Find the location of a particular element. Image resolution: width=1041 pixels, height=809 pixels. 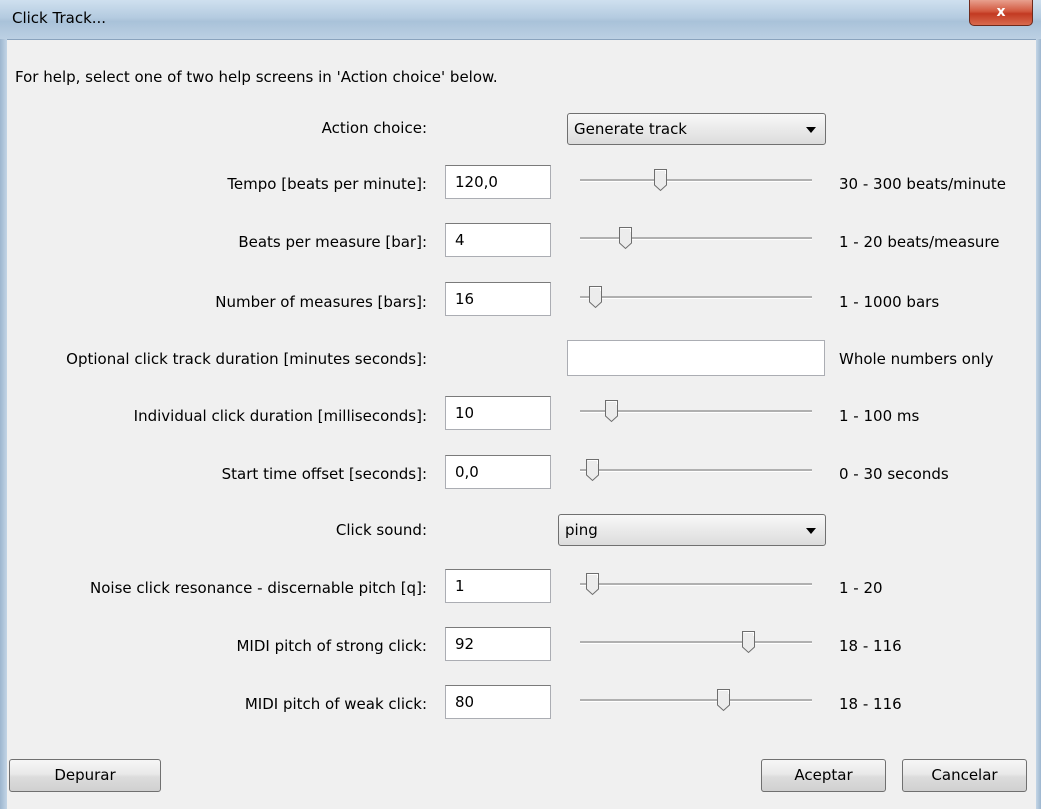

measures-input is located at coordinates (498, 299).